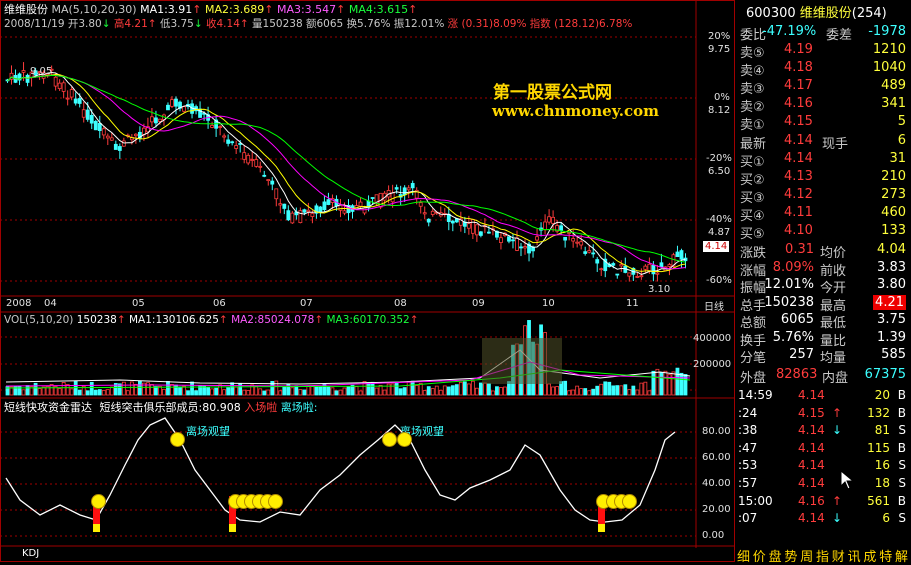 The width and height of the screenshot is (911, 565). Describe the element at coordinates (748, 447) in the screenshot. I see `trade-time: :47` at that location.